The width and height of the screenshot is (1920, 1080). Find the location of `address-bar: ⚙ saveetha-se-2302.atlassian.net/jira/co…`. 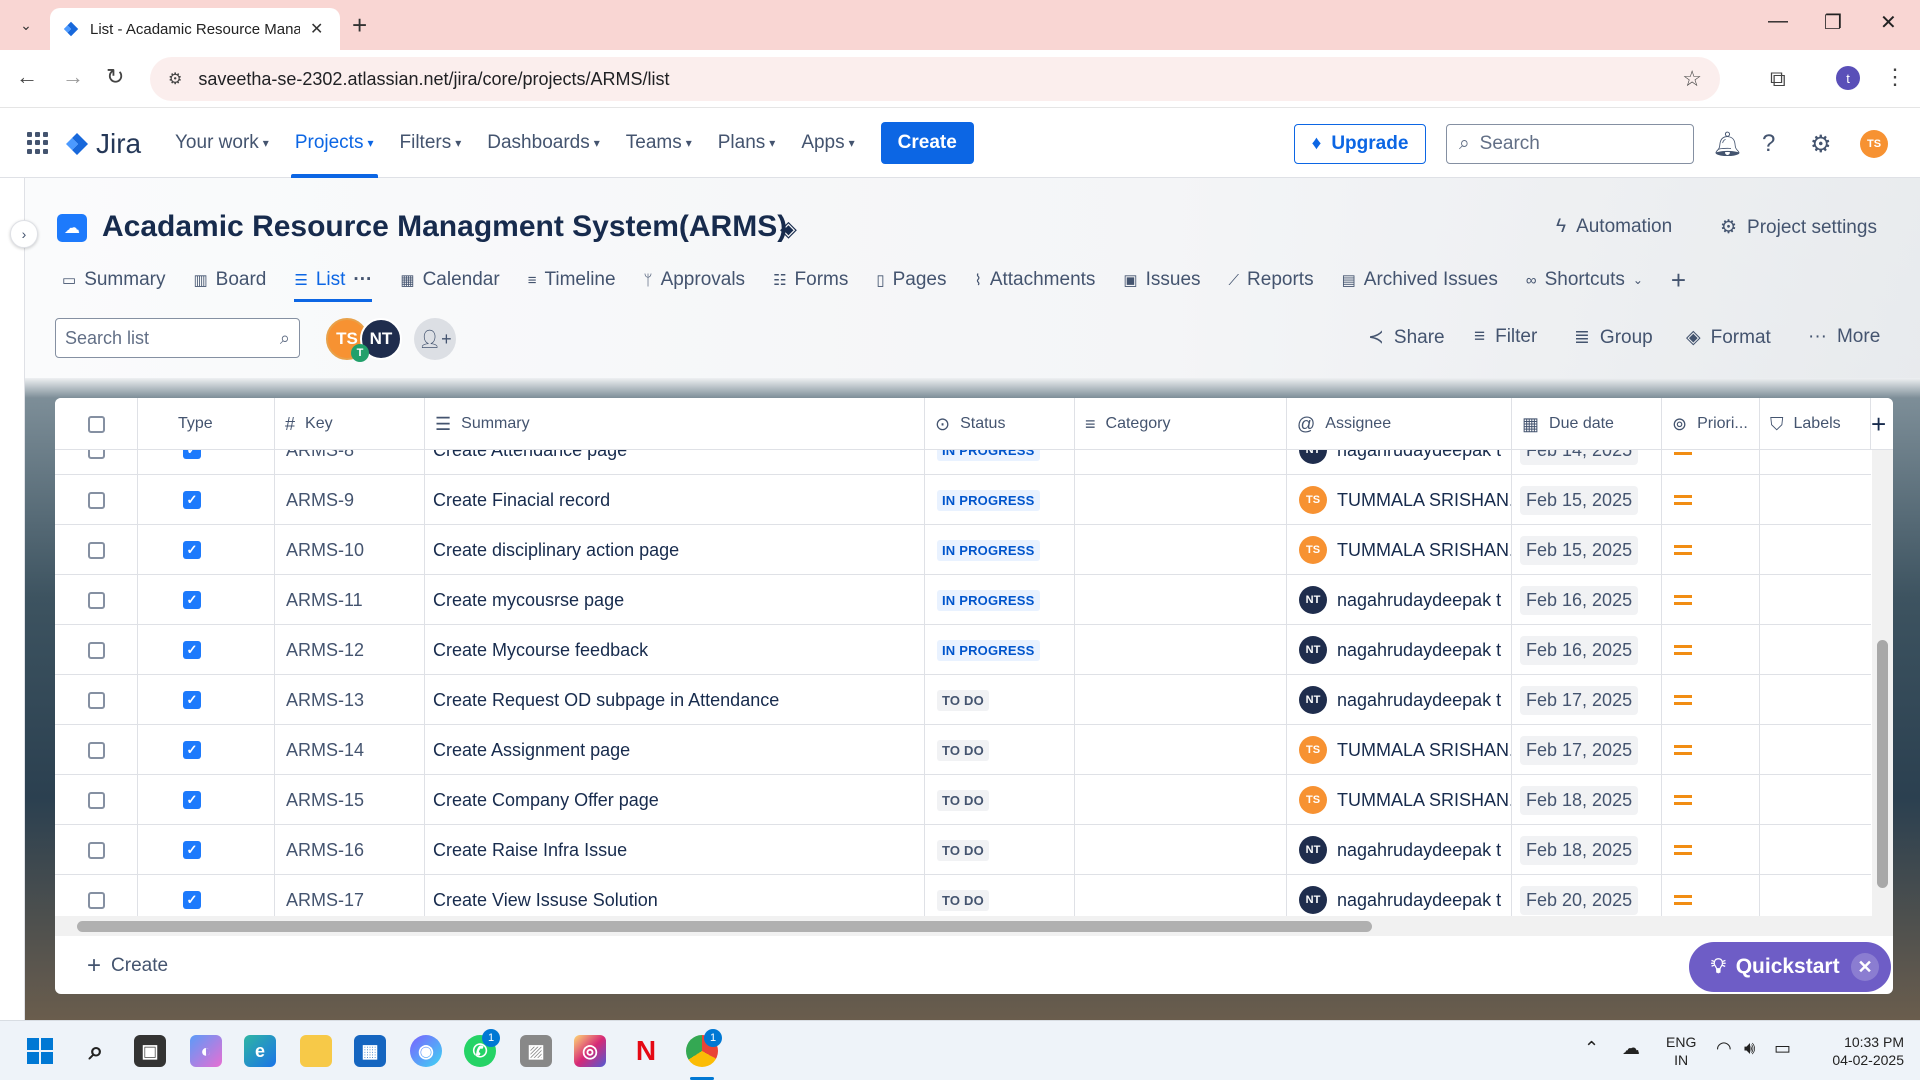

address-bar: ⚙ saveetha-se-2302.atlassian.net/jira/co… is located at coordinates (935, 79).